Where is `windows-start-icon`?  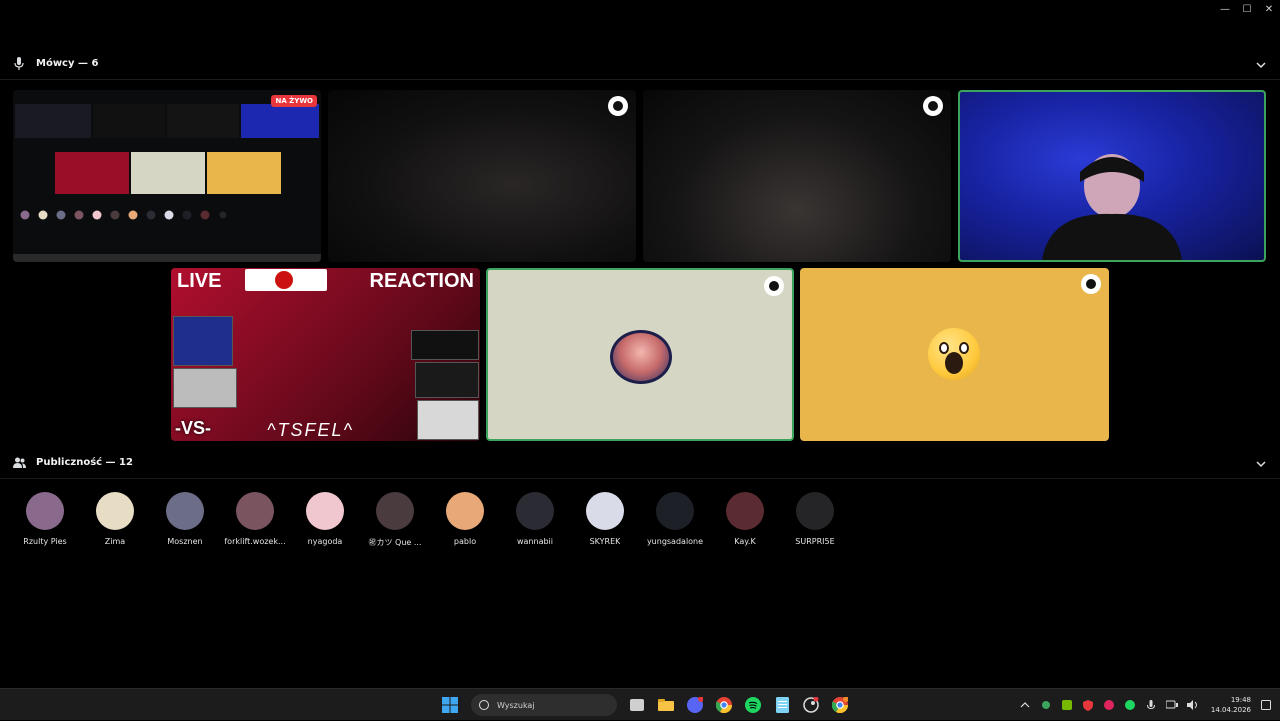 windows-start-icon is located at coordinates (450, 705).